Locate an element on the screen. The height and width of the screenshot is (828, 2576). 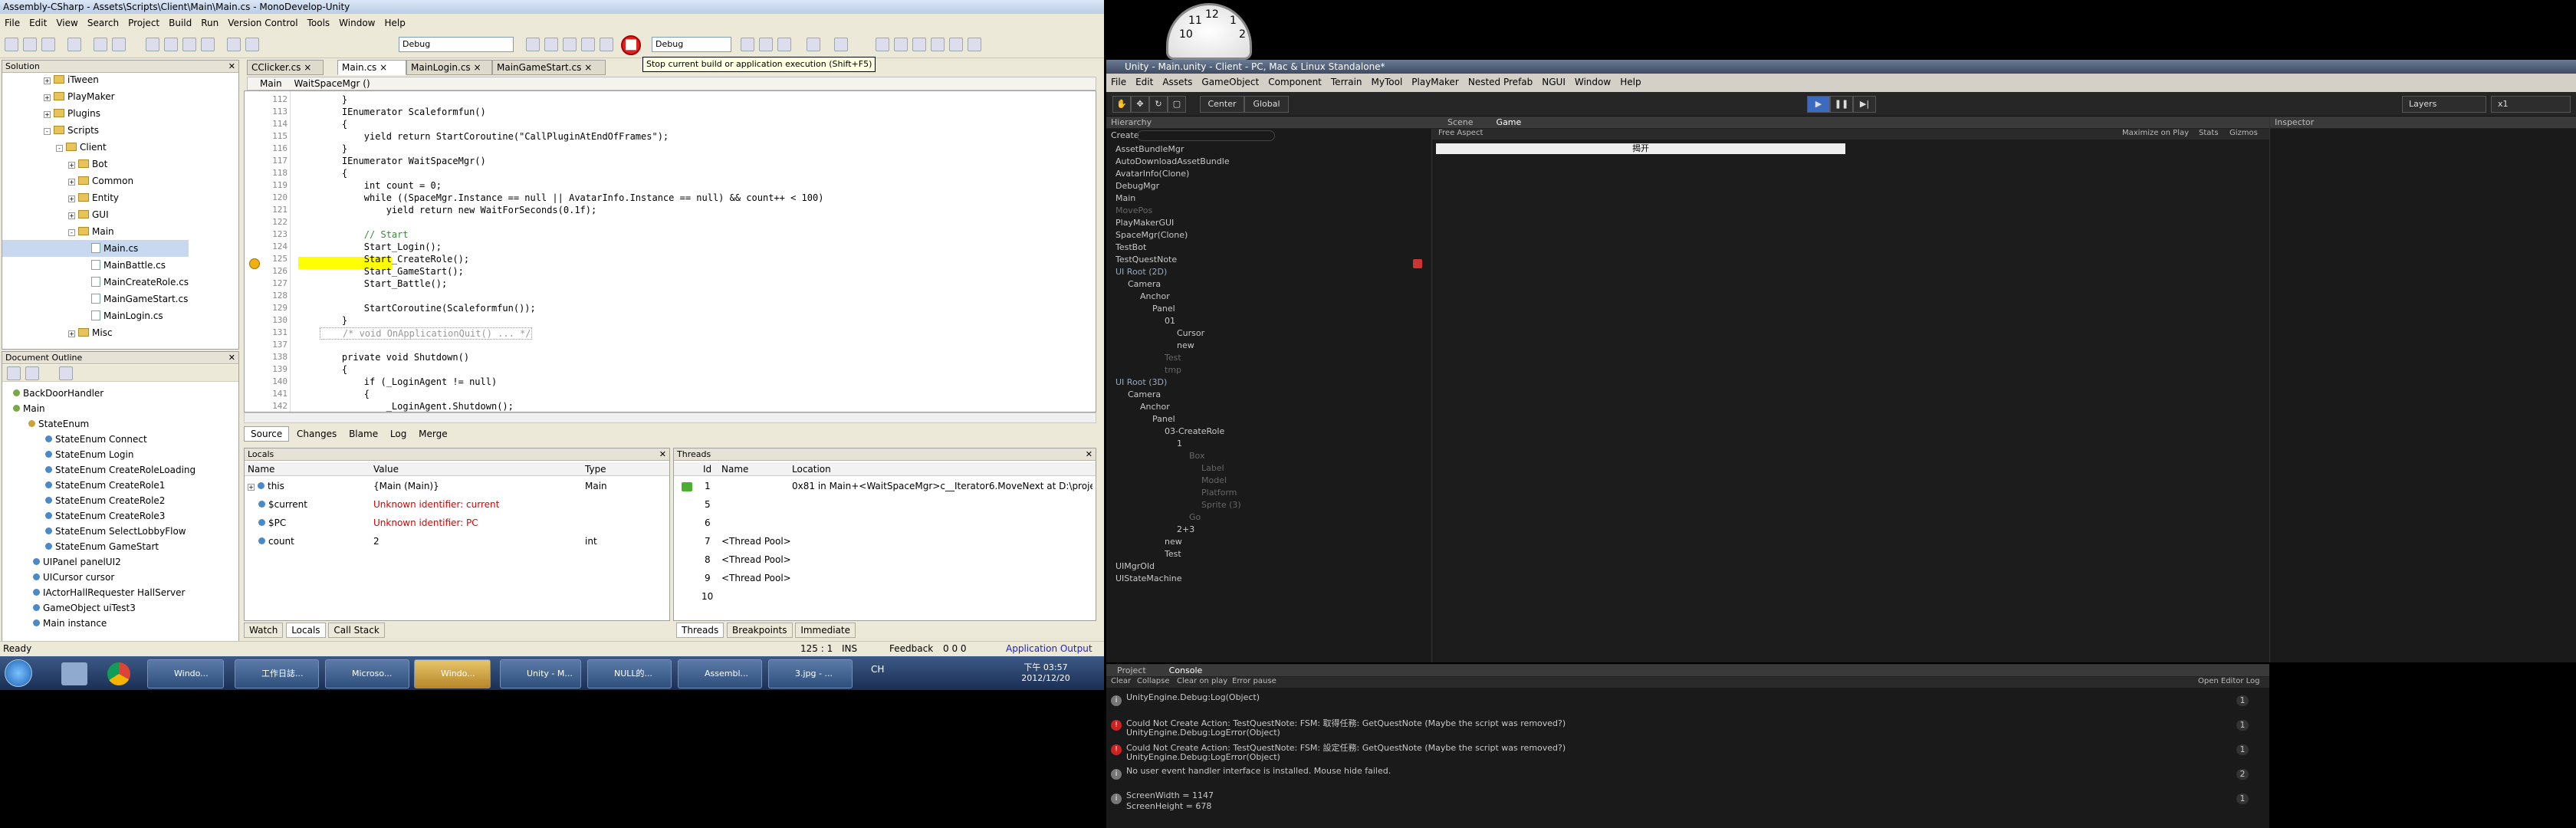
move-tool-icon: ✥ is located at coordinates (1140, 105).